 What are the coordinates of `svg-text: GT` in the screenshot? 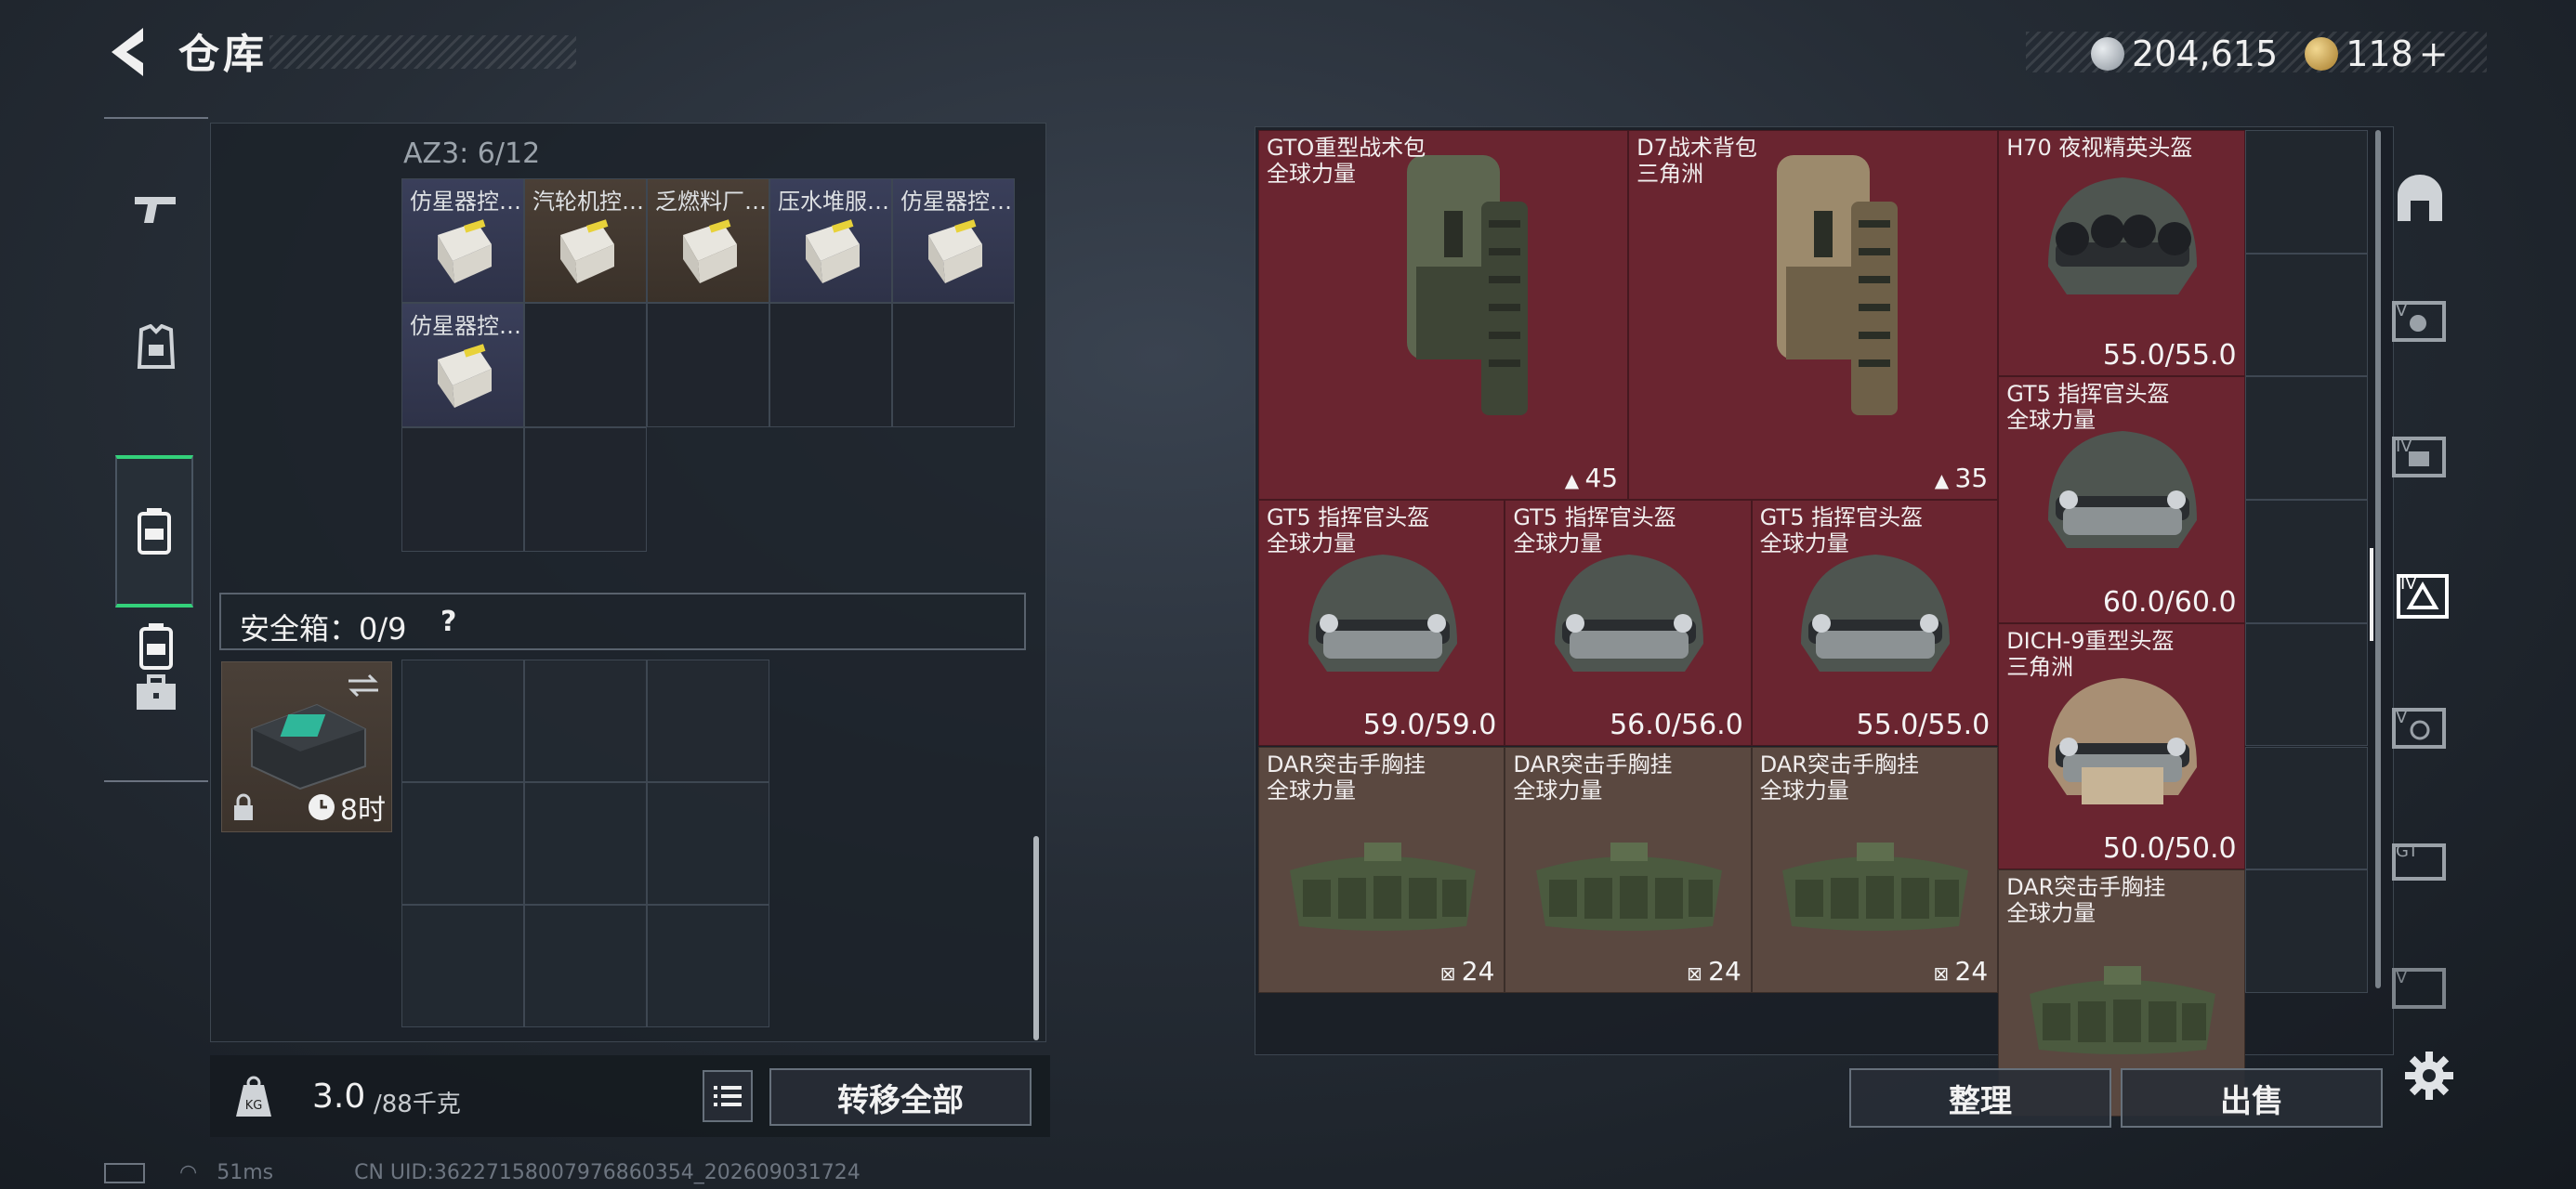 It's located at (2407, 851).